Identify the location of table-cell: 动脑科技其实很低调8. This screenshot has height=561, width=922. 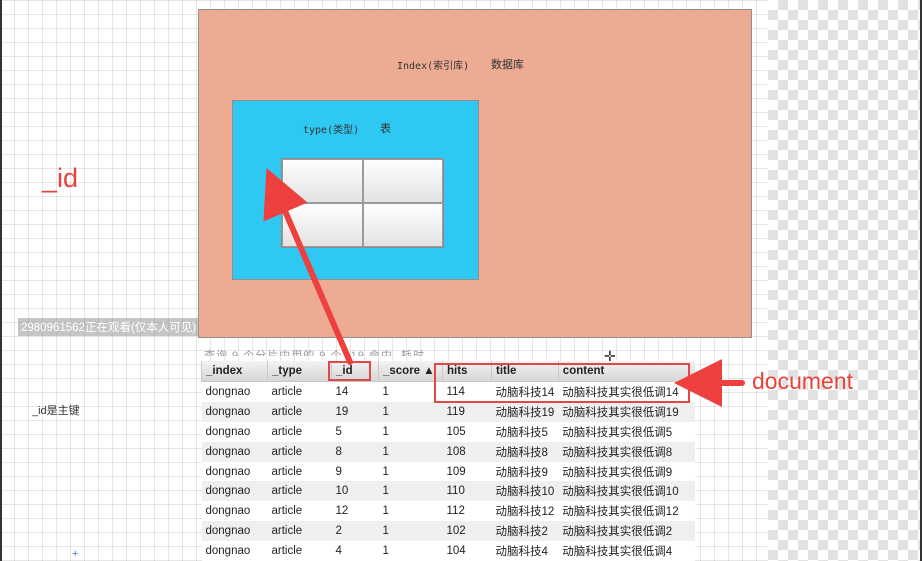
(626, 451).